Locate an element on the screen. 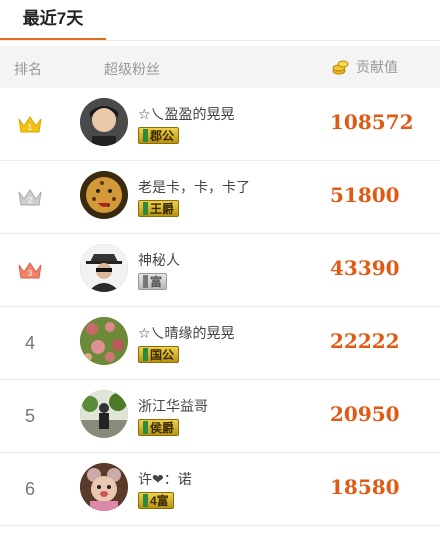 Image resolution: width=440 pixels, height=560 pixels. rank-cell: 4 is located at coordinates (30, 343).